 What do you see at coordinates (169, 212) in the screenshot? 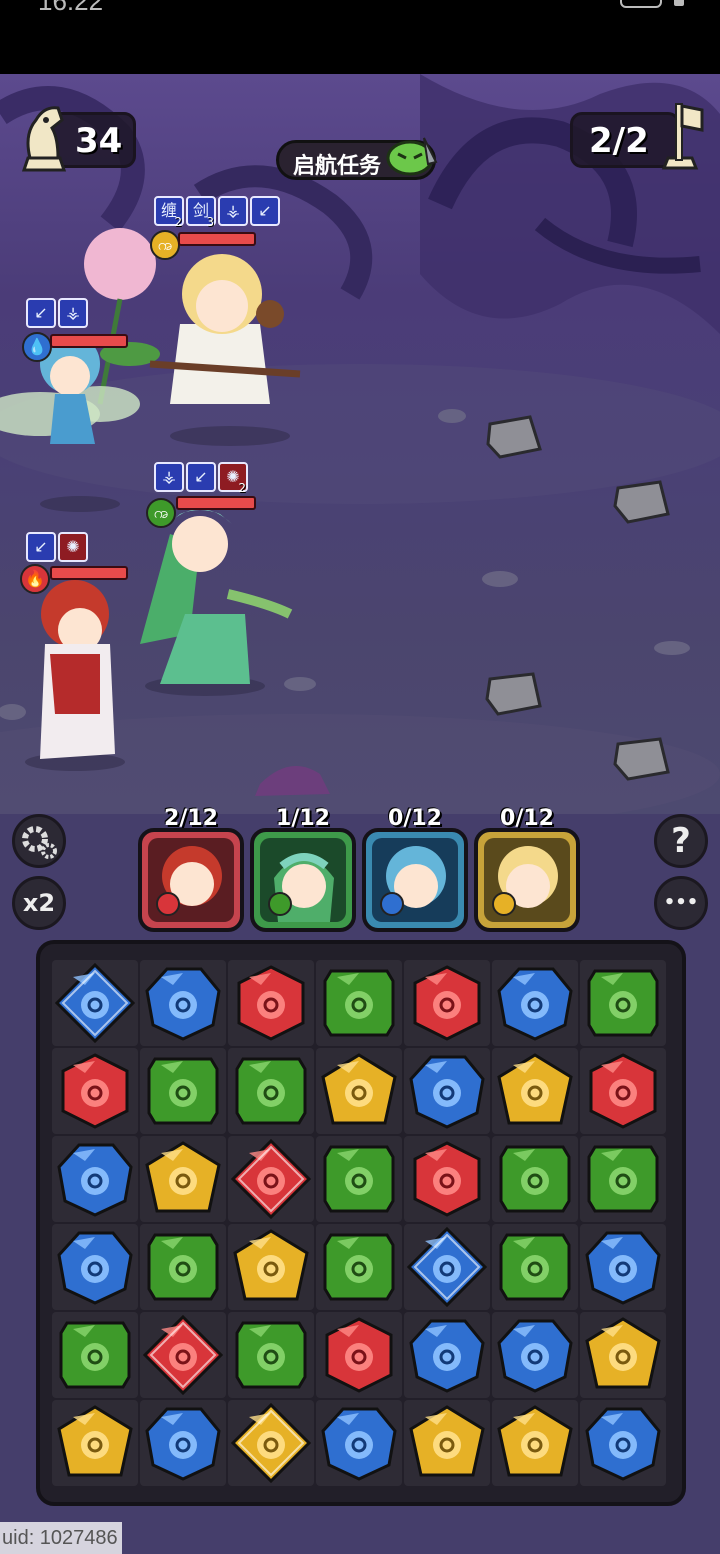
I see `skill-bind-icon: 缠2` at bounding box center [169, 212].